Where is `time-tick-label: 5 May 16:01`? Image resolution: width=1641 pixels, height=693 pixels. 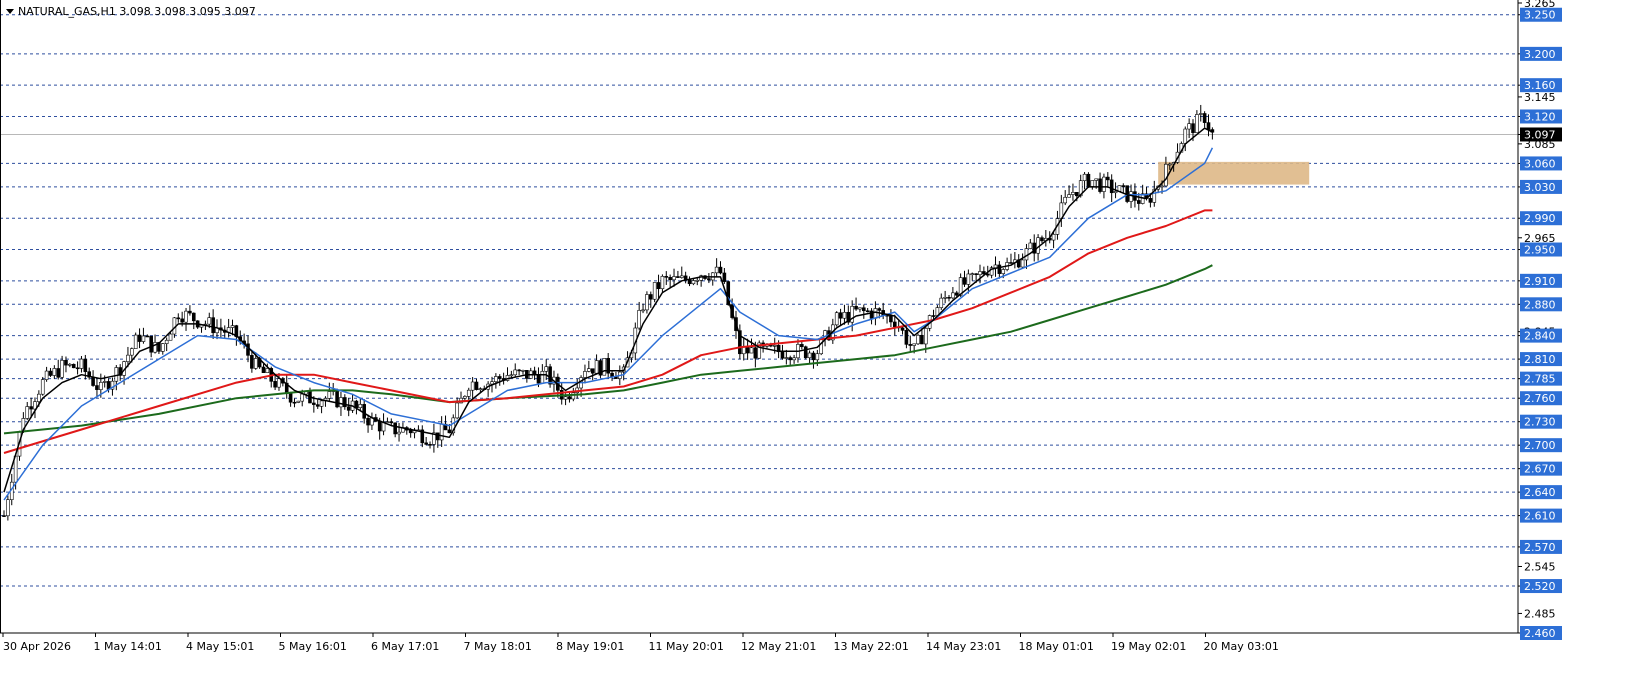 time-tick-label: 5 May 16:01 is located at coordinates (313, 646).